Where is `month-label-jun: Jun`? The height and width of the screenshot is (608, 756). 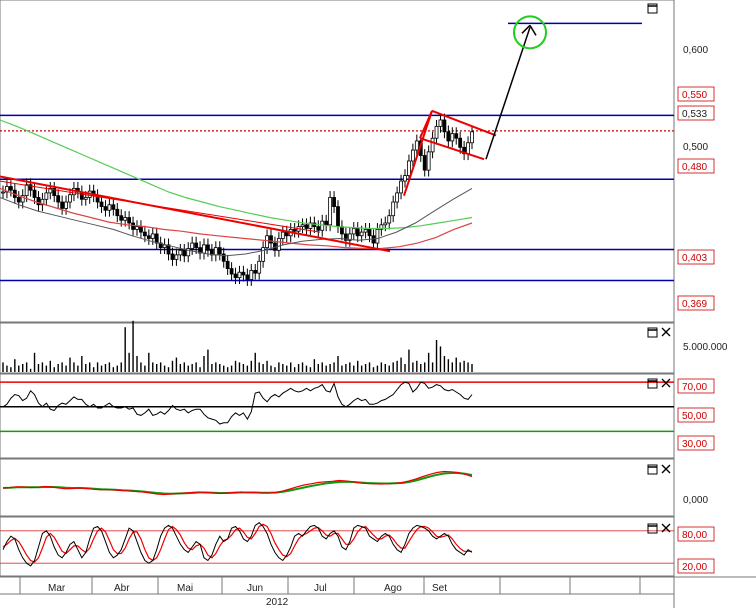 month-label-jun: Jun is located at coordinates (255, 588).